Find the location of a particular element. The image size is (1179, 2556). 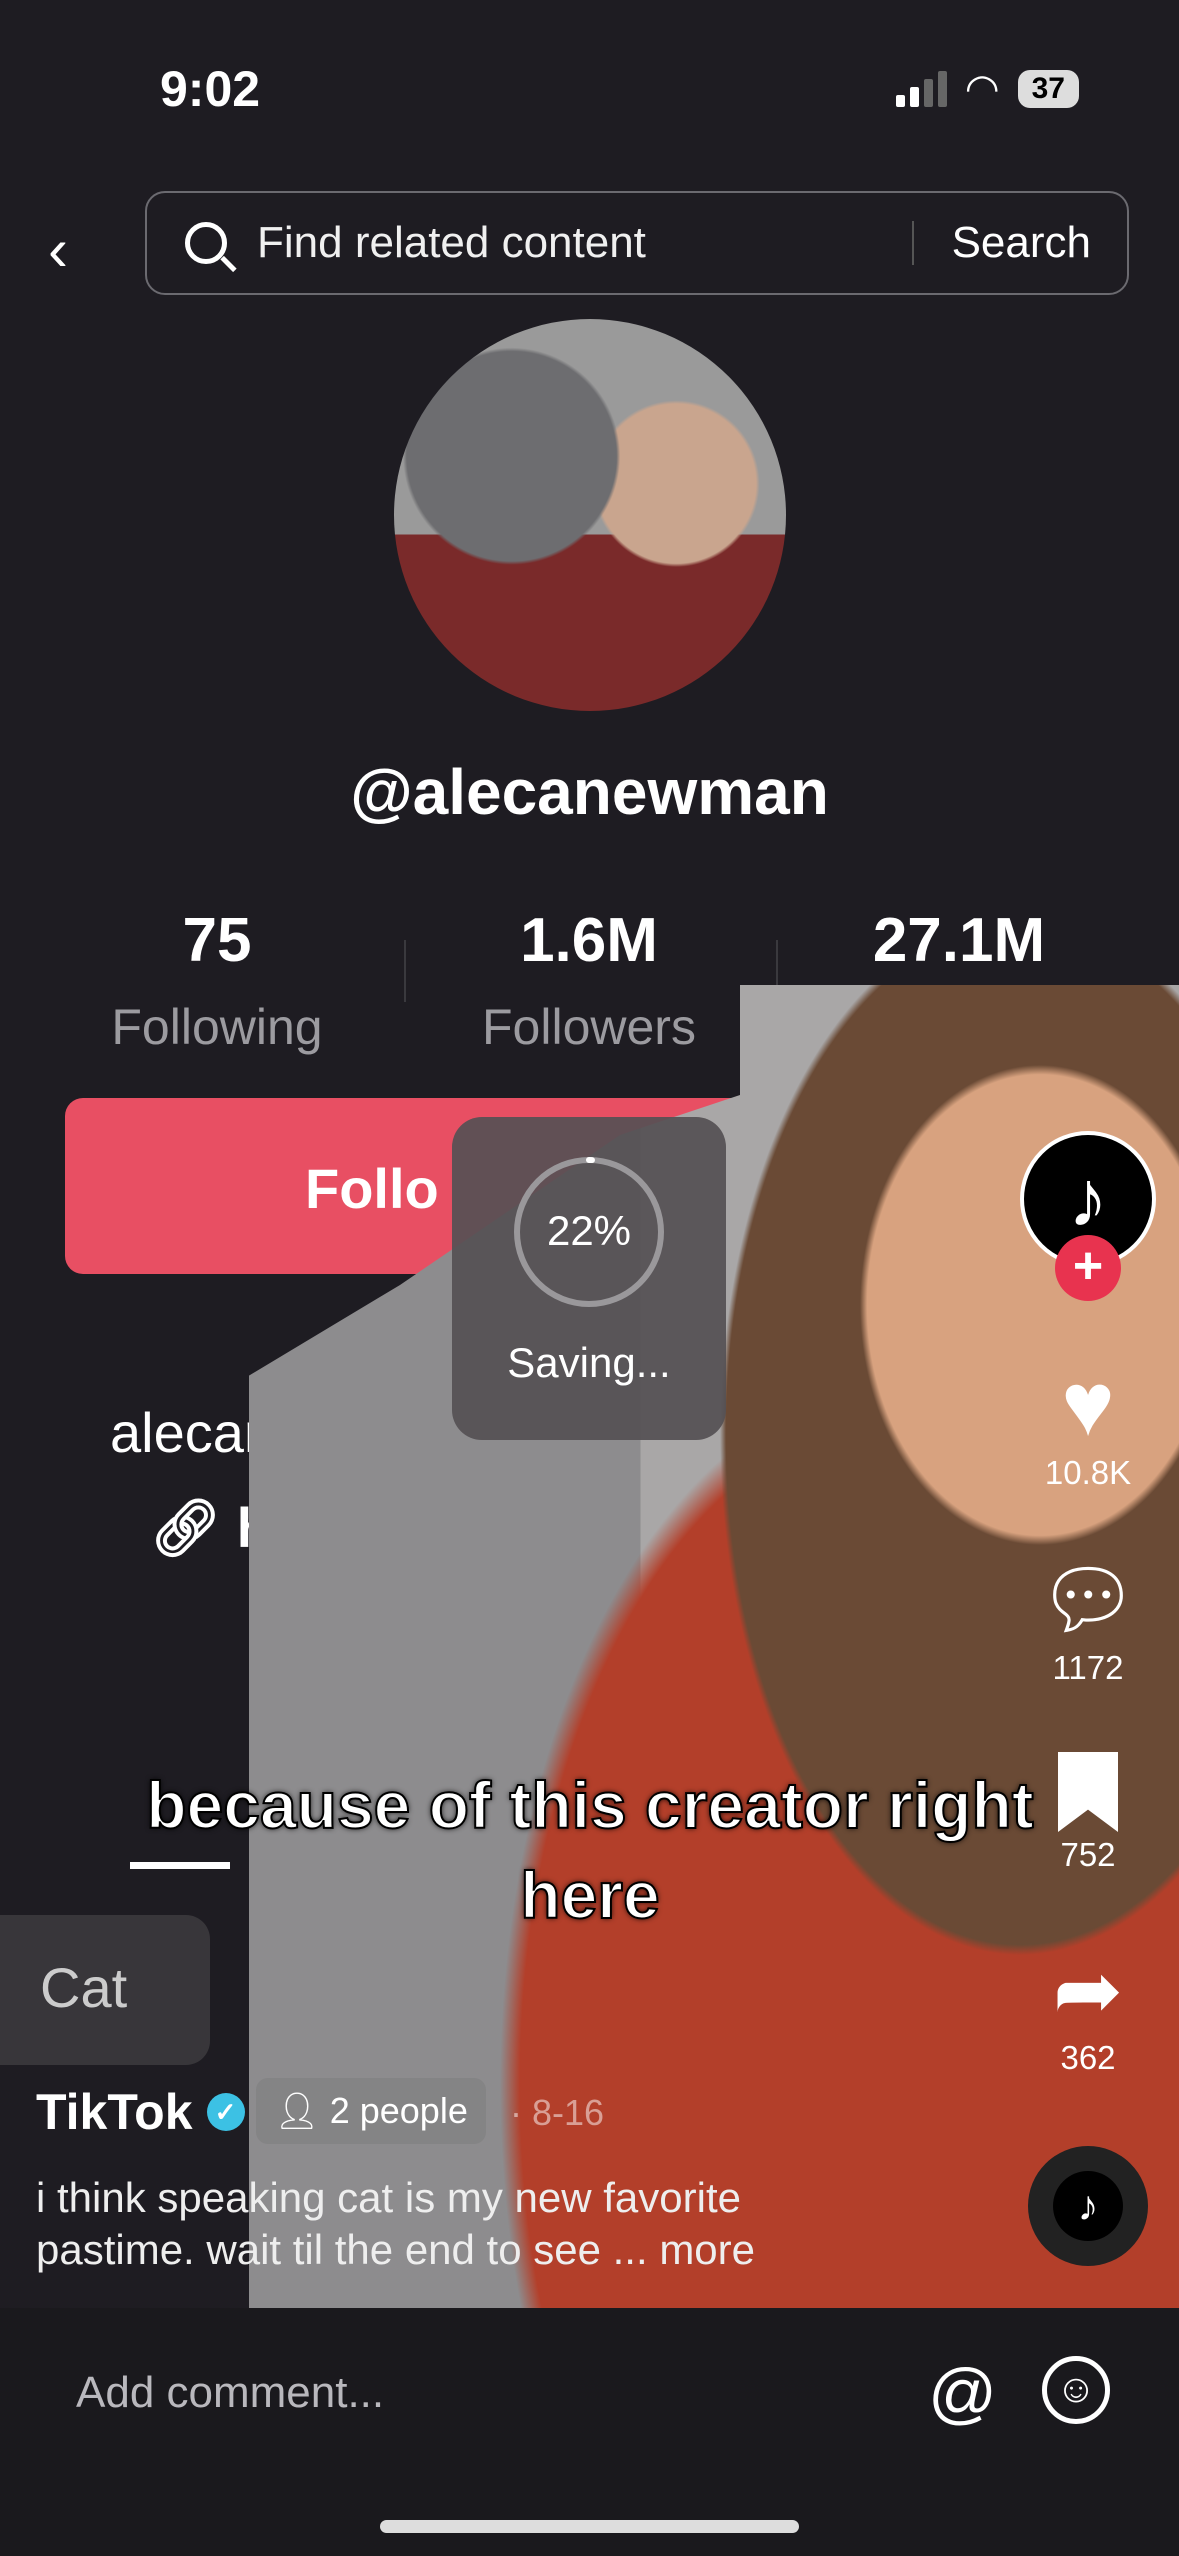

wifi-icon: ◠ is located at coordinates (982, 89).